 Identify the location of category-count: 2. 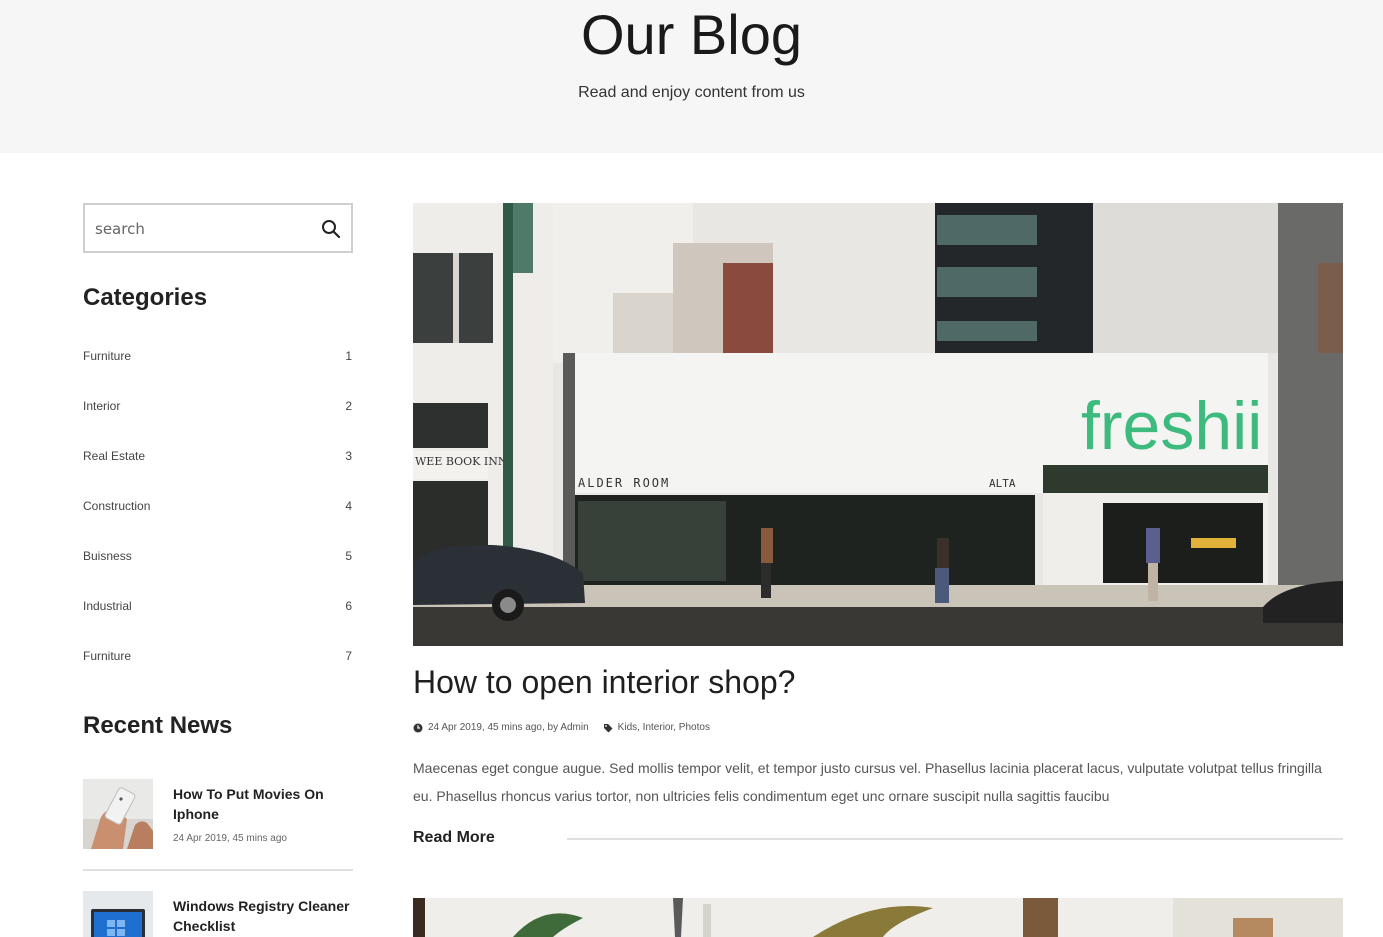
(348, 406).